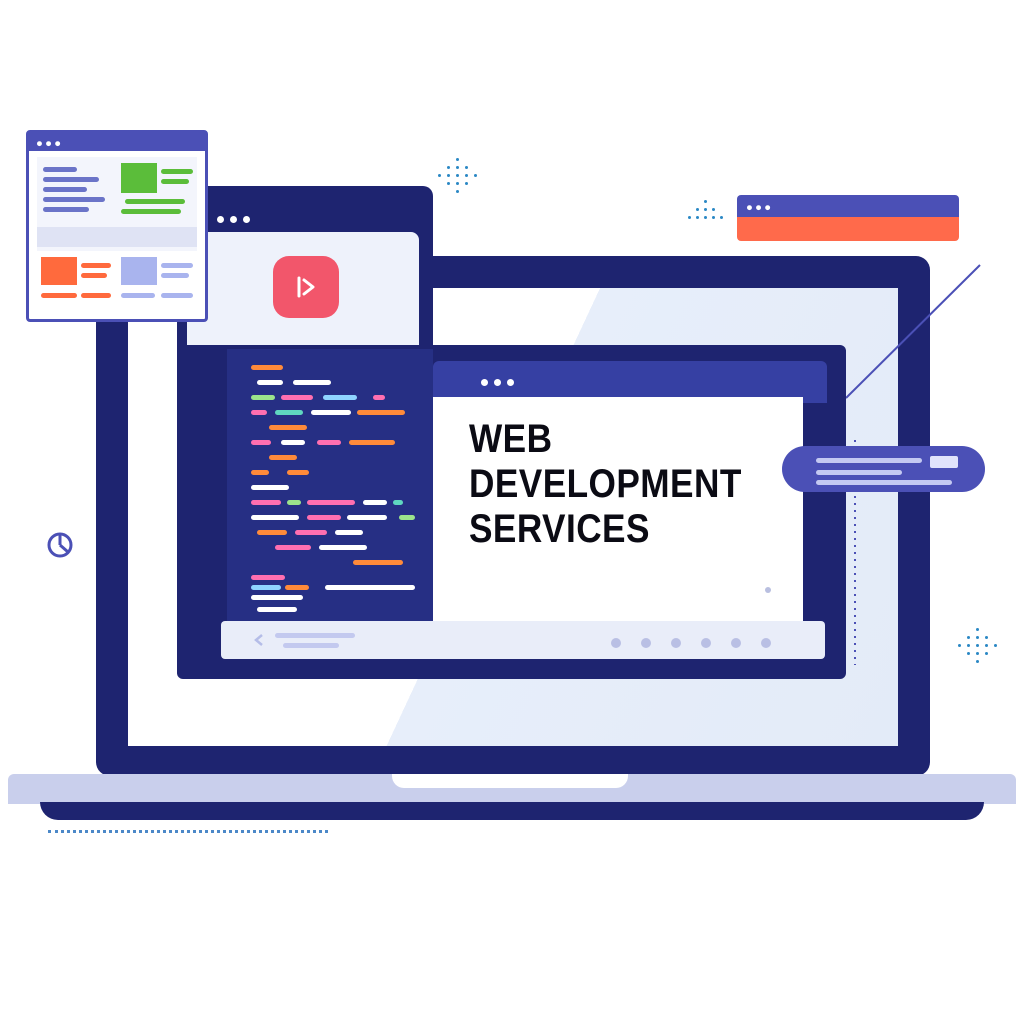 This screenshot has width=1024, height=1024. Describe the element at coordinates (60, 547) in the screenshot. I see `pie-chart-icon` at that location.